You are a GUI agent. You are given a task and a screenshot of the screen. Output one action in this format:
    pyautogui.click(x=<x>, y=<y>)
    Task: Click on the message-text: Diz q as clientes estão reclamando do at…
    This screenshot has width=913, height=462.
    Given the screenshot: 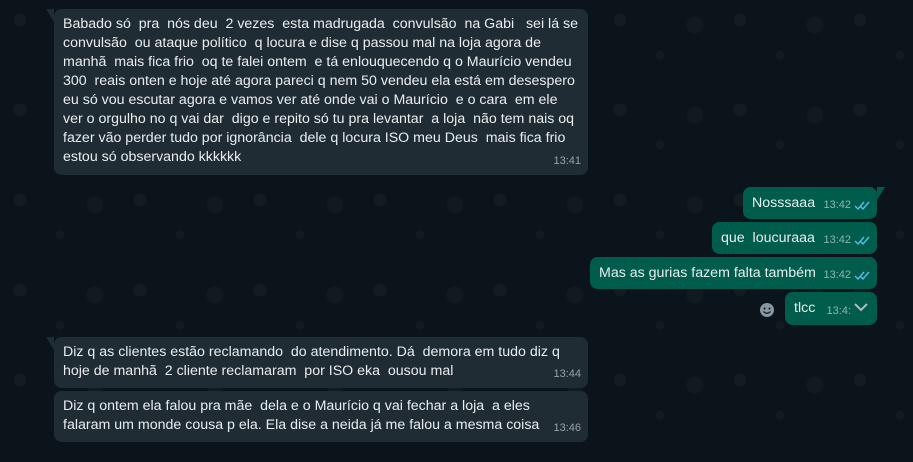 What is the action you would take?
    pyautogui.click(x=313, y=361)
    